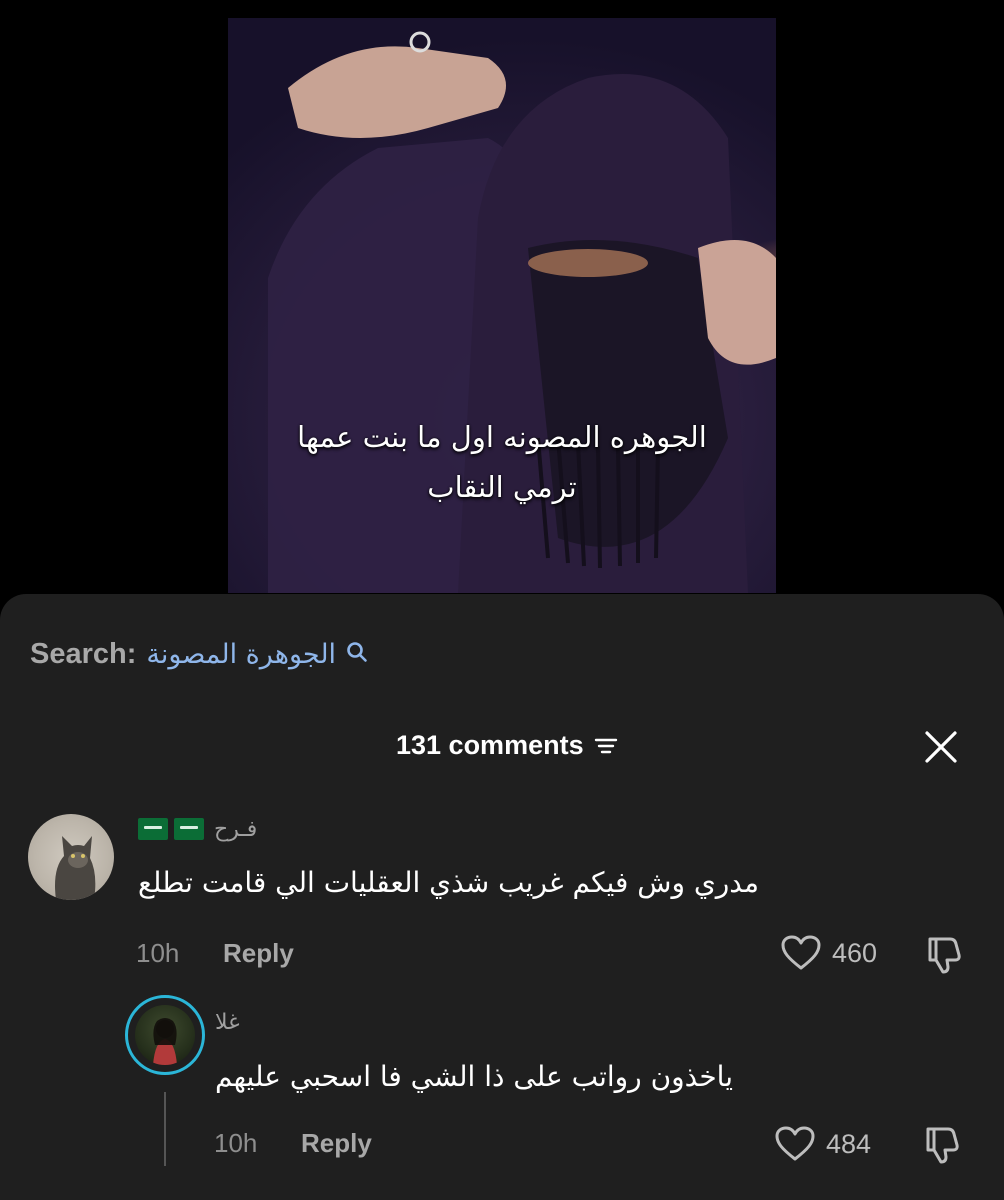 The height and width of the screenshot is (1200, 1004). I want to click on filter-lines-icon, so click(605, 745).